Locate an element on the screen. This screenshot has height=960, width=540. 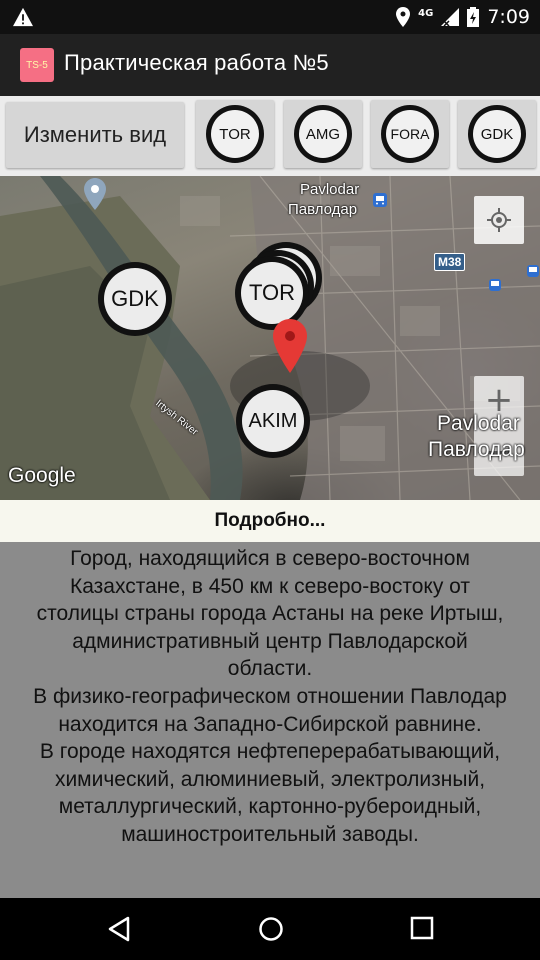
train-station-icon is located at coordinates (380, 200).